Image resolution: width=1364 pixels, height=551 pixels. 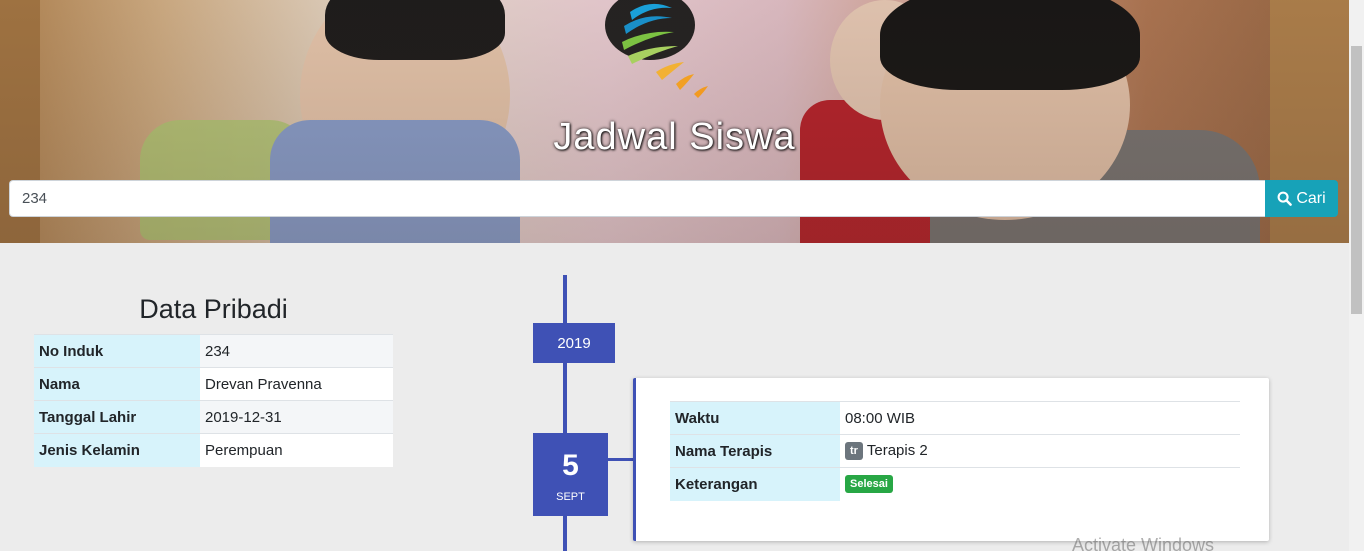 What do you see at coordinates (1040, 418) in the screenshot?
I see `row-value: 08:00 WIB` at bounding box center [1040, 418].